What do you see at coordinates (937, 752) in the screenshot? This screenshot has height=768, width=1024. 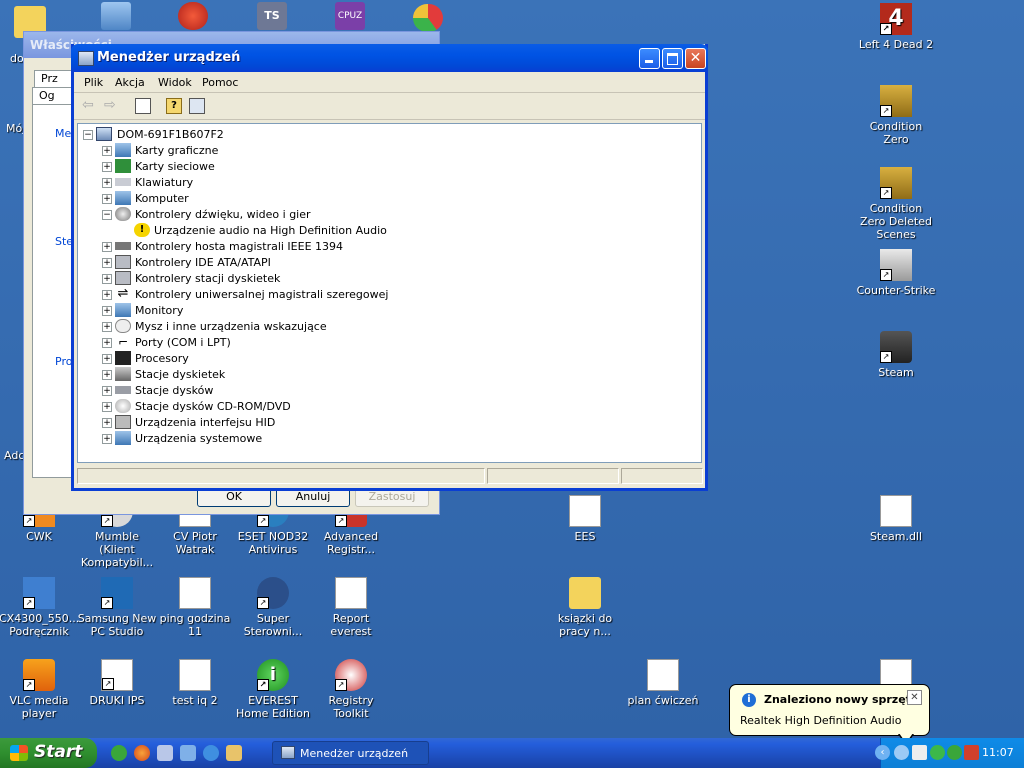 I see `green-status-icon` at bounding box center [937, 752].